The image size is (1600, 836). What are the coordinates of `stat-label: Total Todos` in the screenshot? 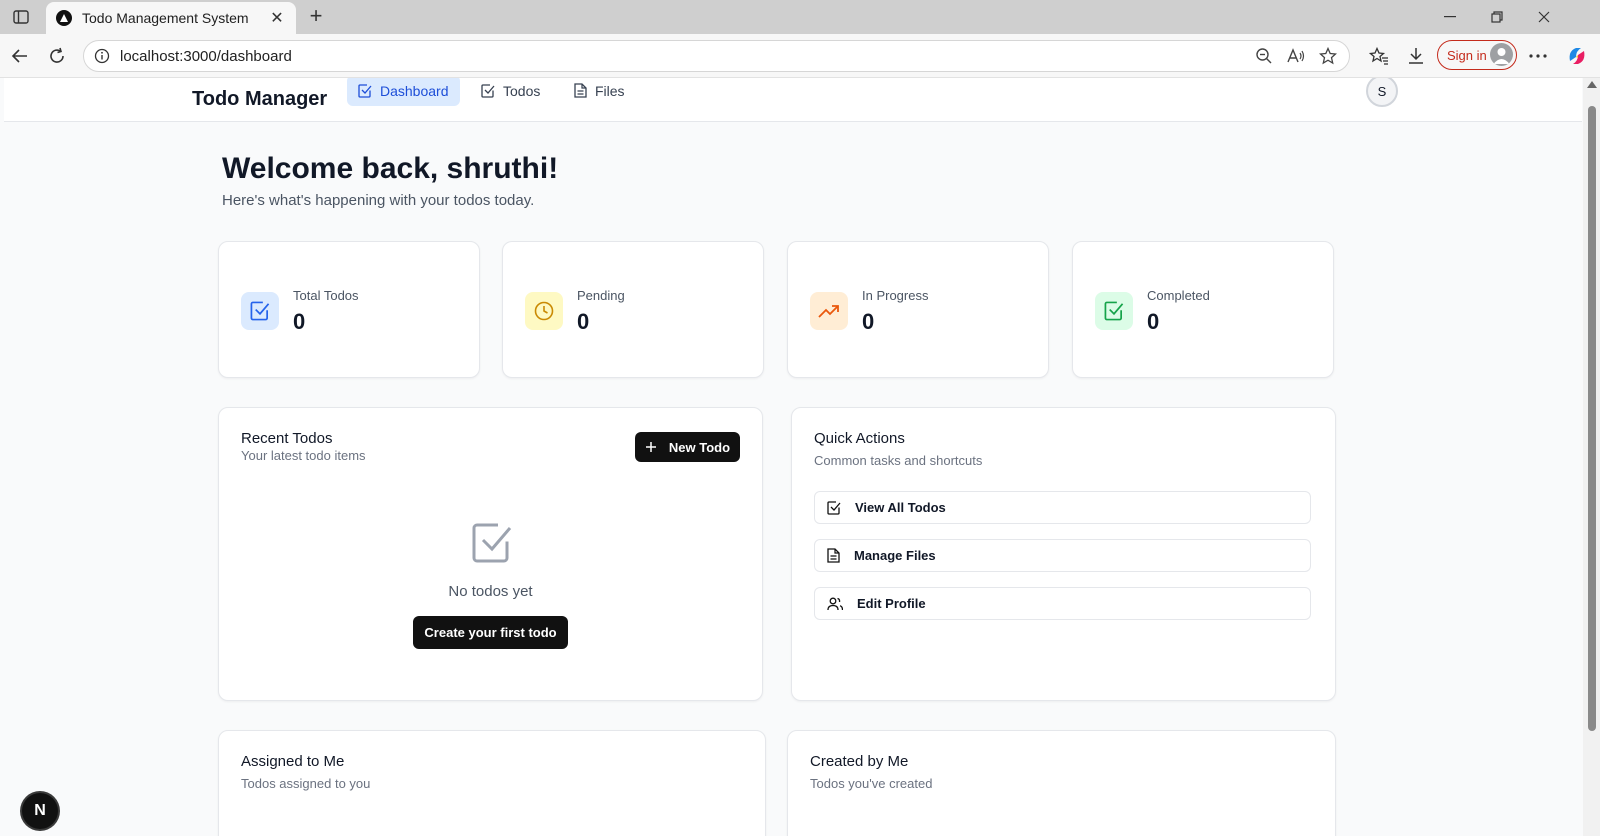 It's located at (326, 295).